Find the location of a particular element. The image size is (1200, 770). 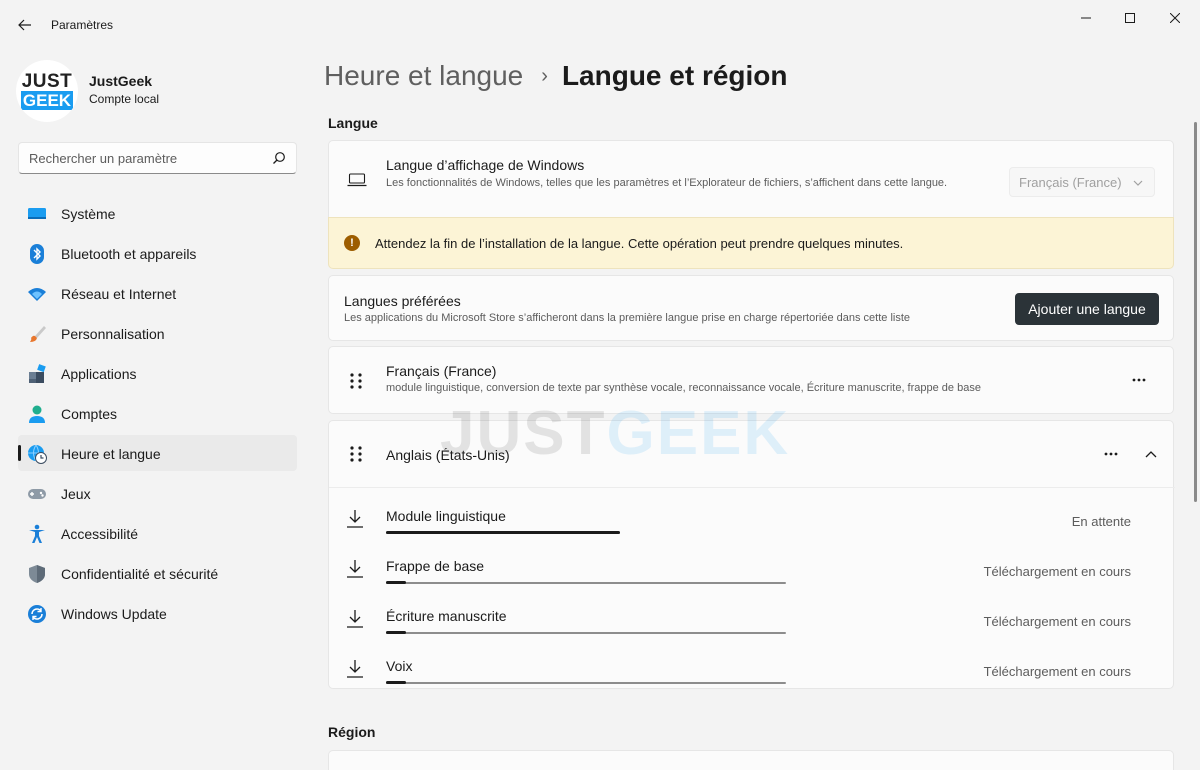

justgeek-watermark: JUSTGEEK is located at coordinates (615, 433).